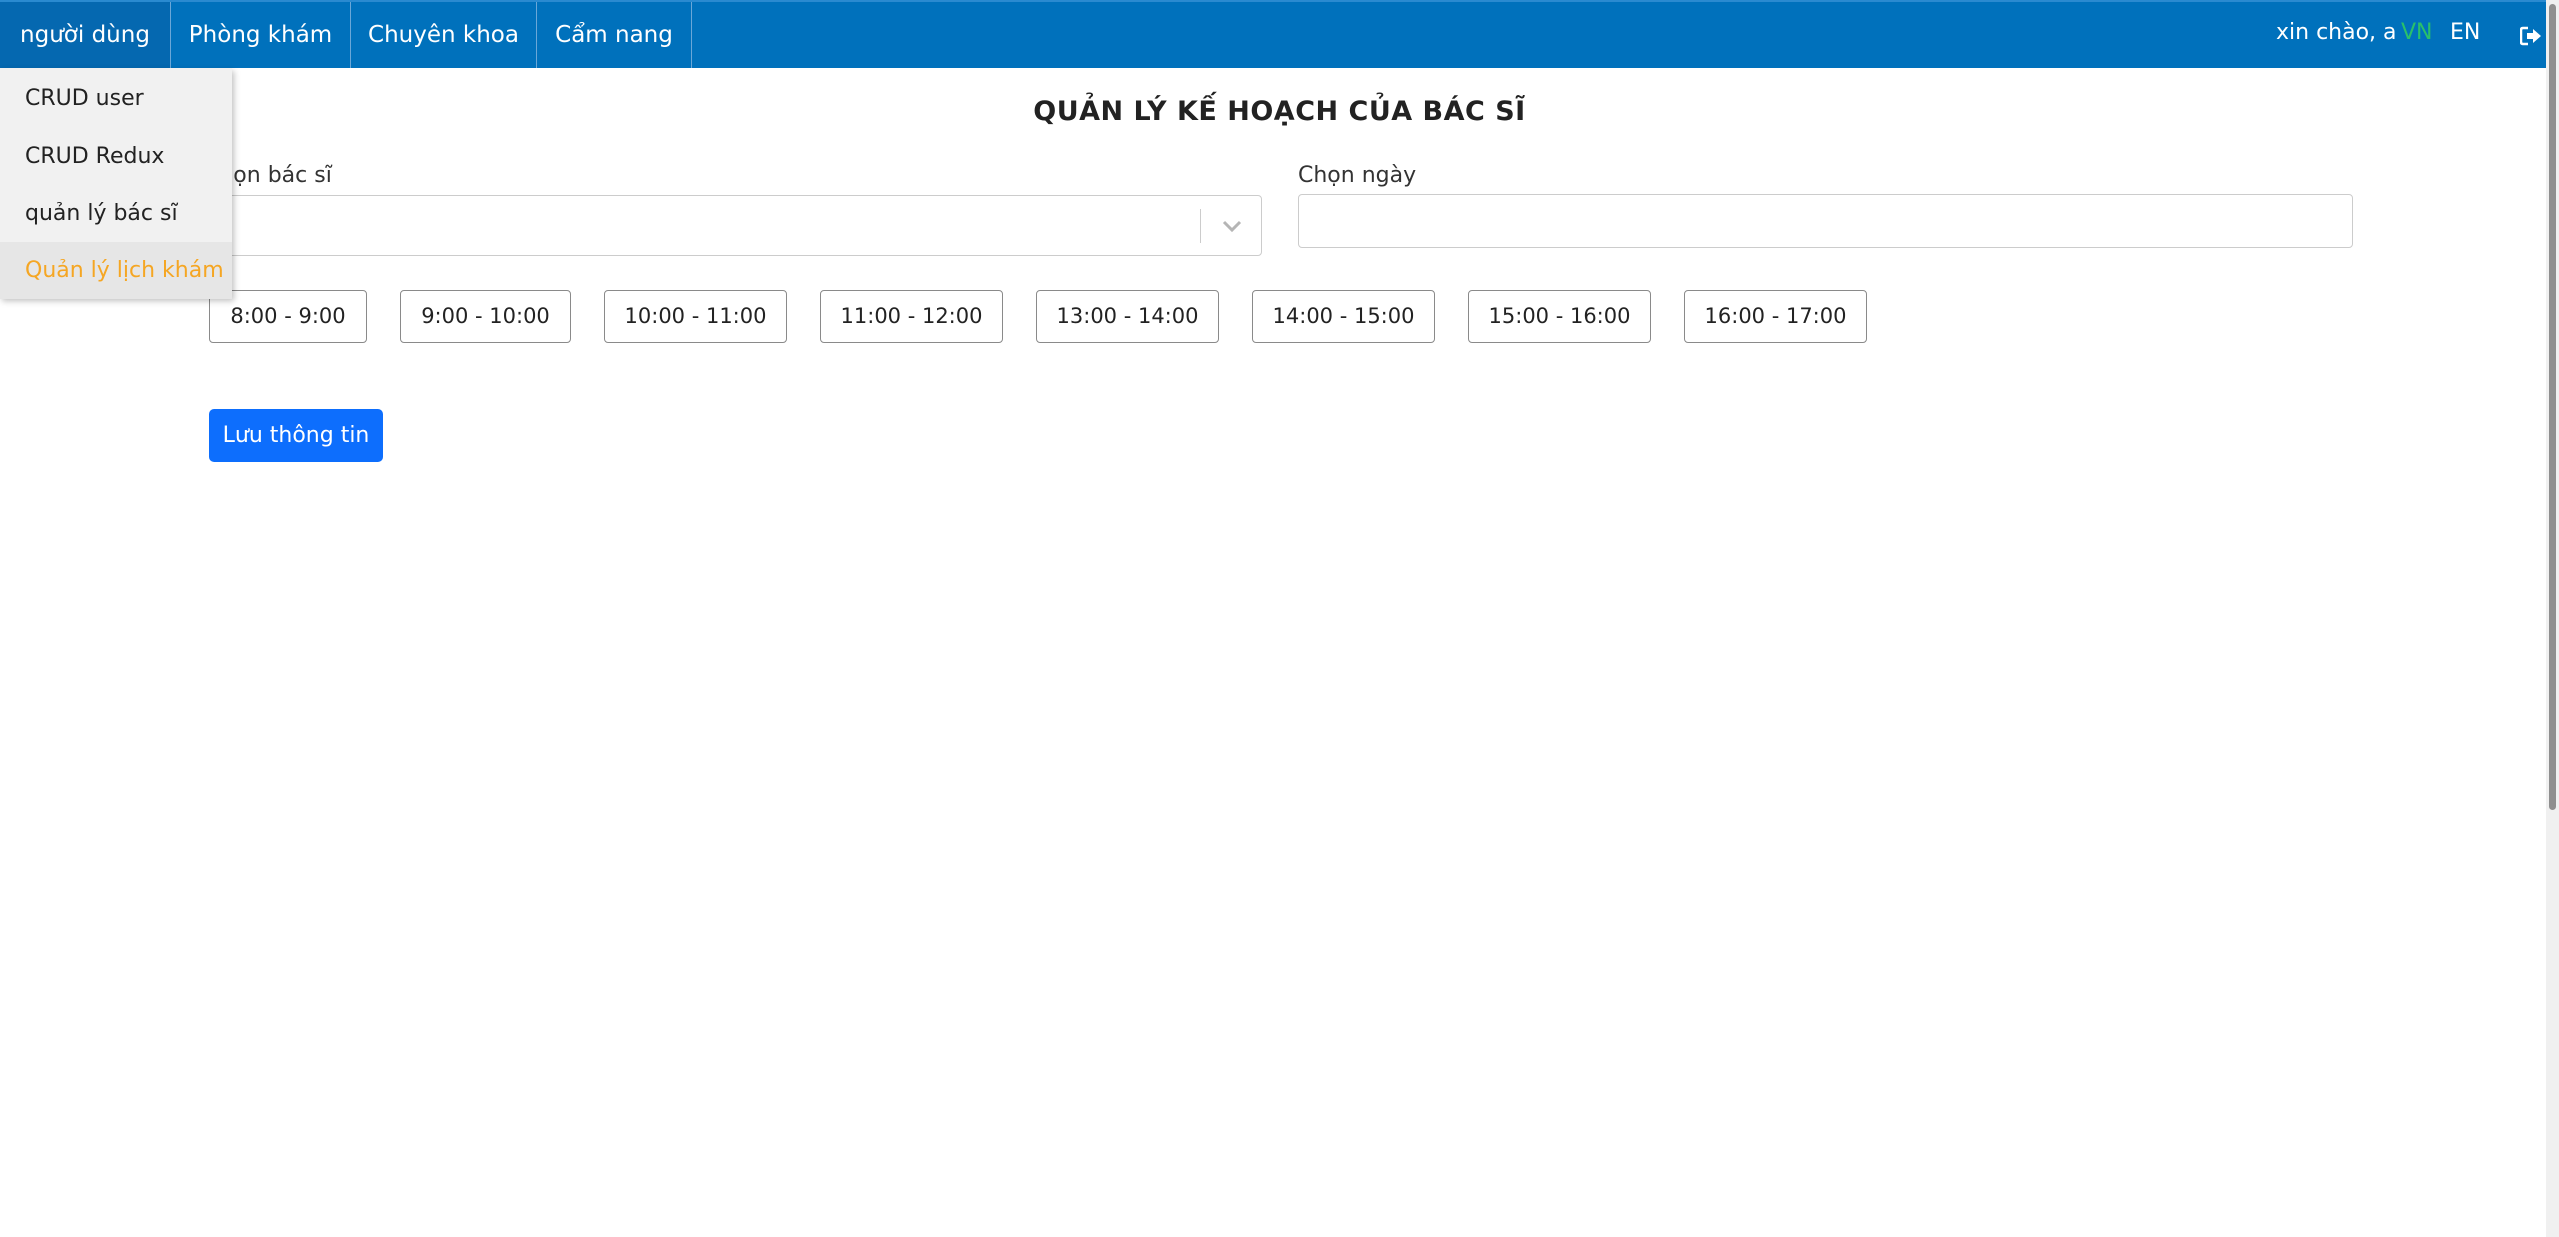  I want to click on language-en-link: EN, so click(2465, 32).